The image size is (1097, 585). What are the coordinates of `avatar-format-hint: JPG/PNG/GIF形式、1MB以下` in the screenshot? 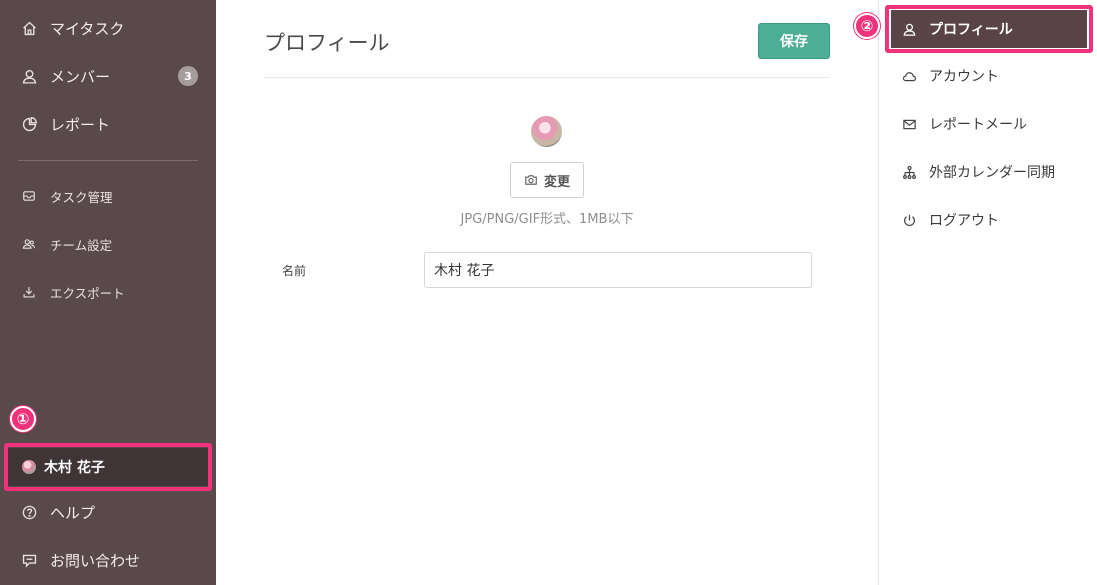 It's located at (547, 219).